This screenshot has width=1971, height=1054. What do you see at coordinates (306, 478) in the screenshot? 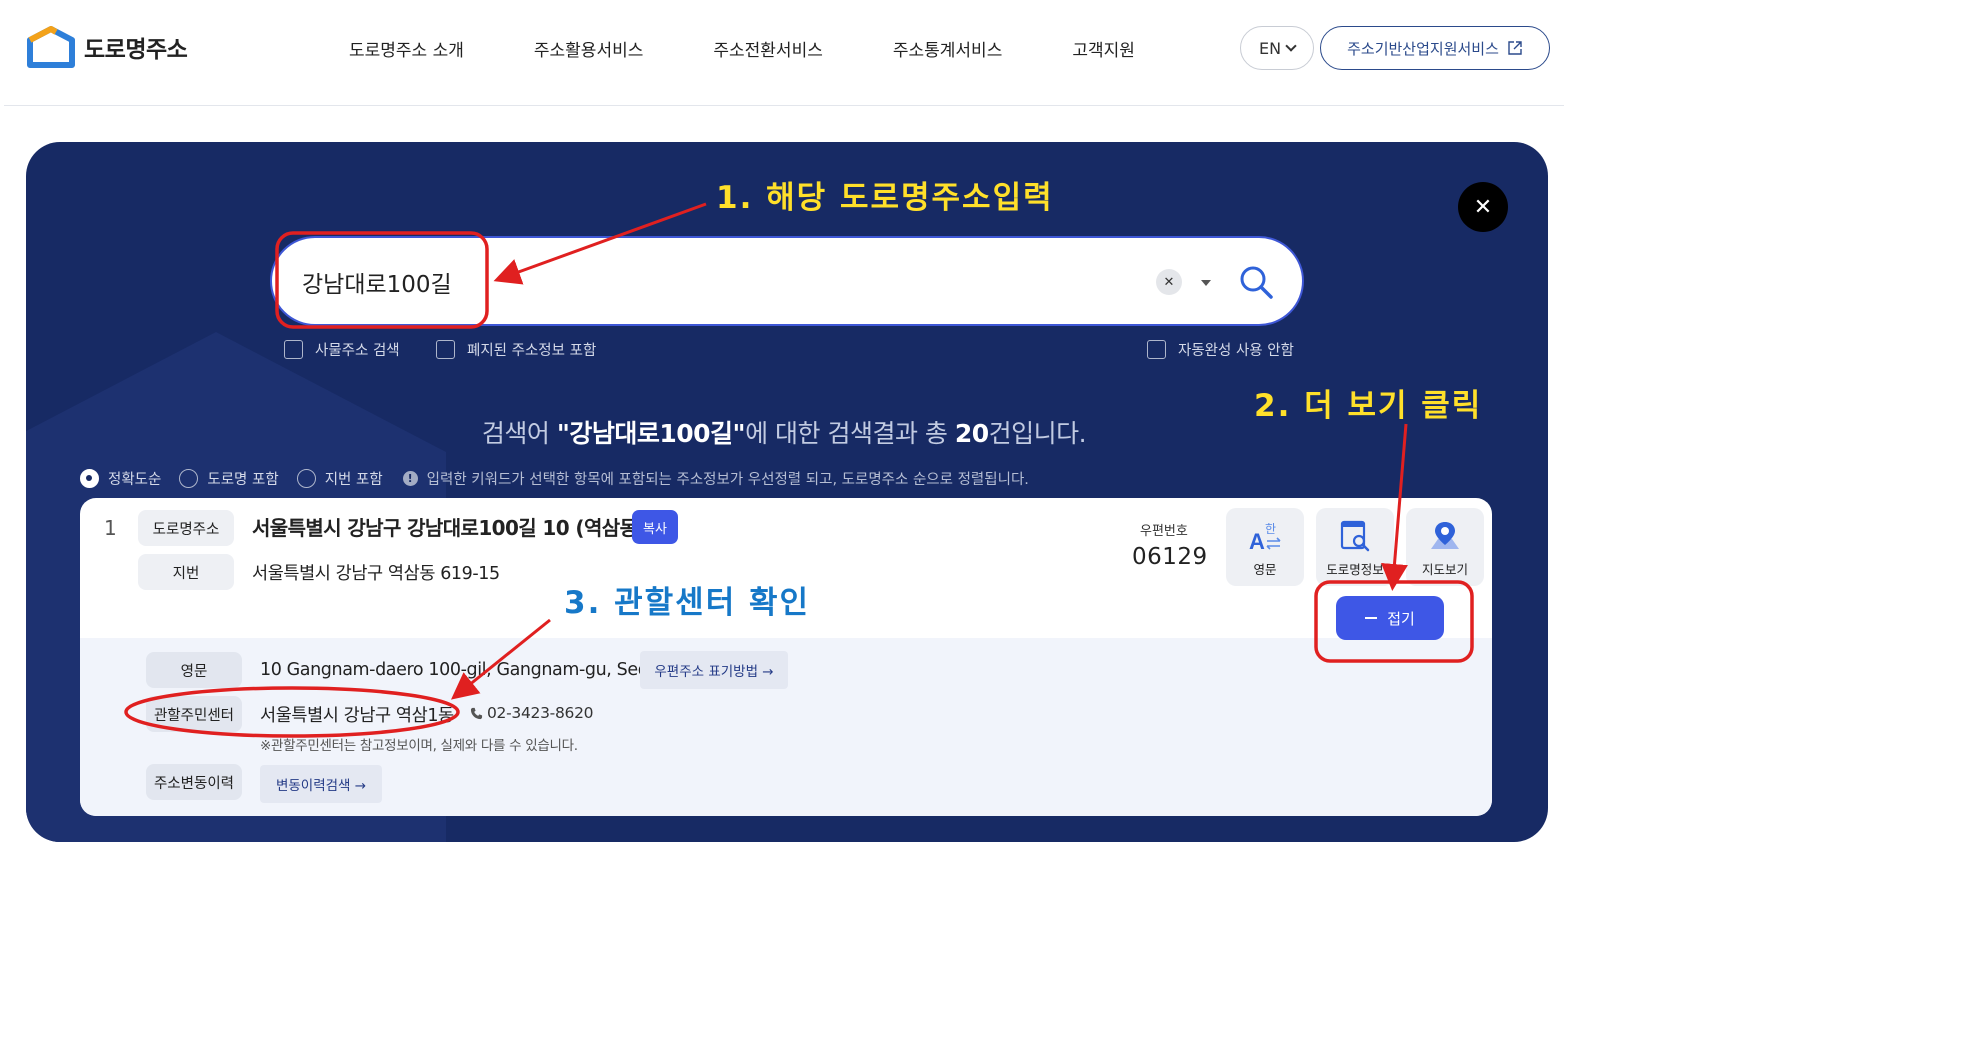
I see `sort-jibun-radio` at bounding box center [306, 478].